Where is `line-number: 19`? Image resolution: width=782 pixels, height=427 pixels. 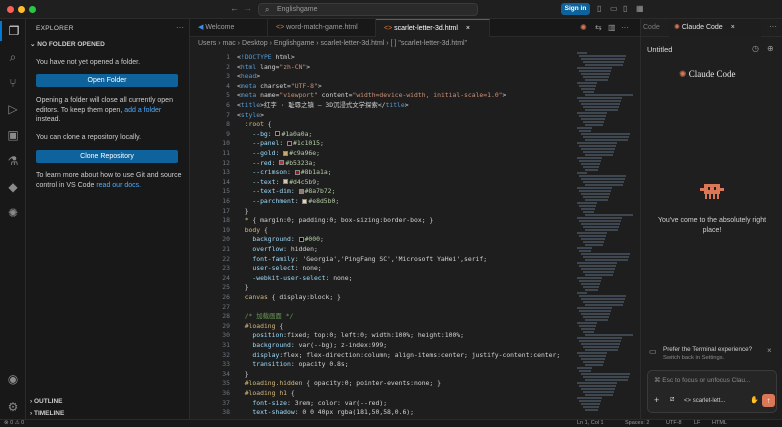 line-number: 19 is located at coordinates (226, 229).